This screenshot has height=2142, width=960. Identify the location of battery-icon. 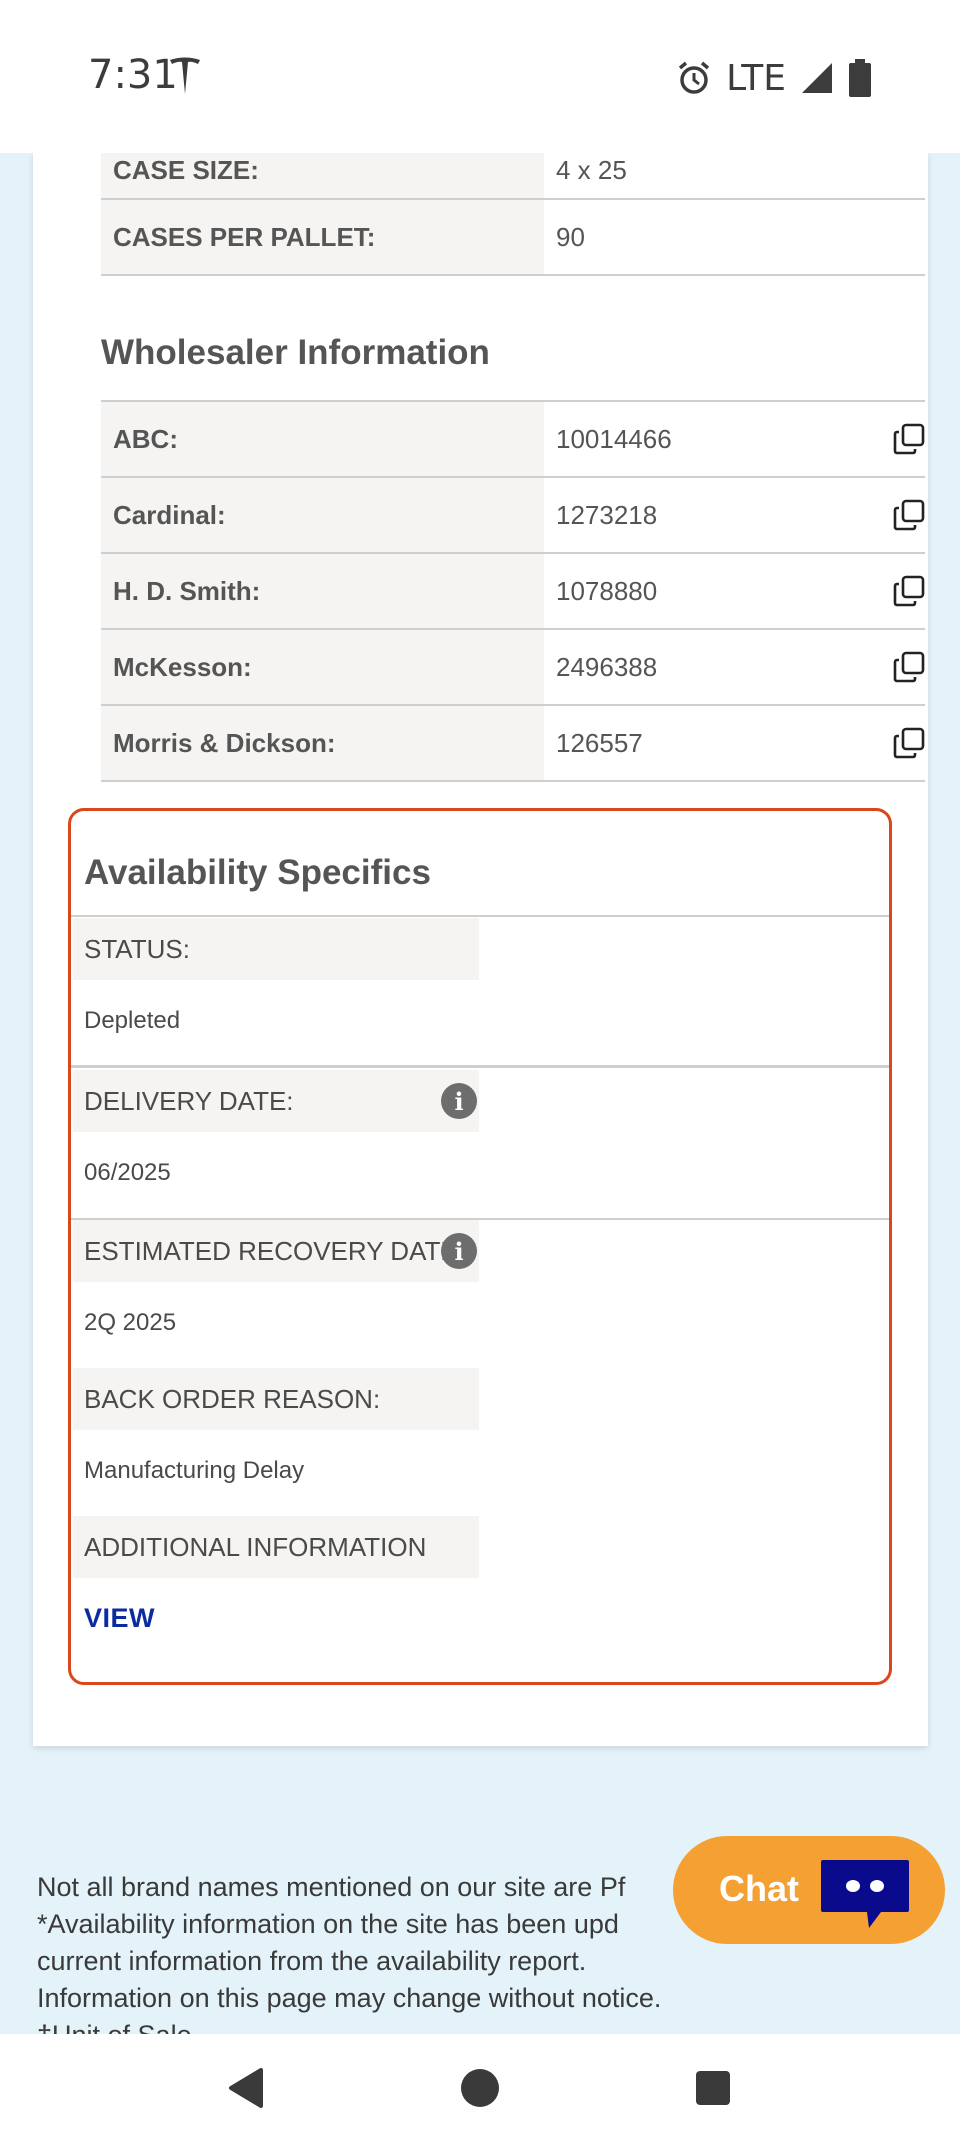
(860, 78).